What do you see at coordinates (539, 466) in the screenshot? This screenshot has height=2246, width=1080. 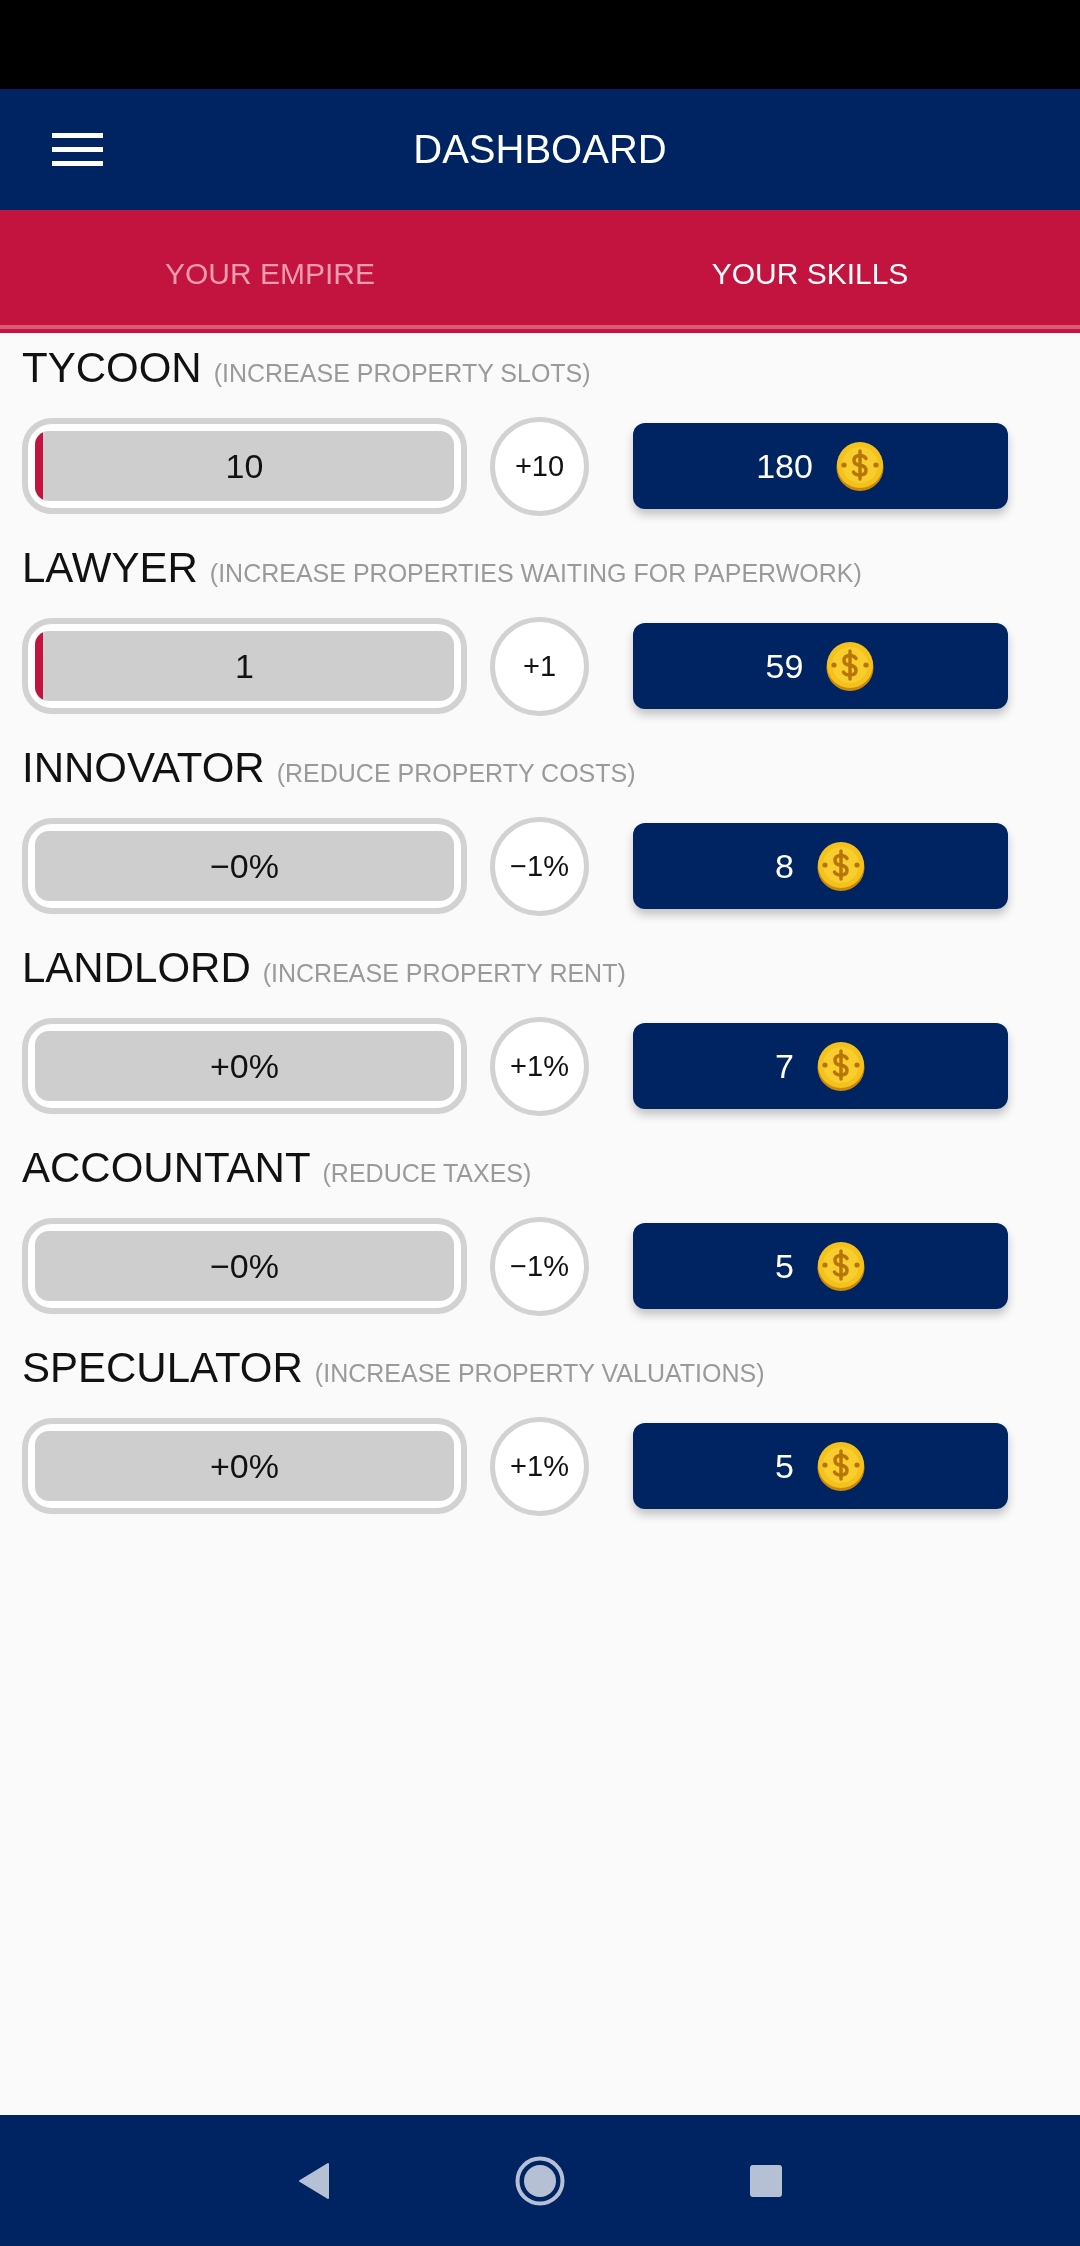 I see `increment-circle: +10` at bounding box center [539, 466].